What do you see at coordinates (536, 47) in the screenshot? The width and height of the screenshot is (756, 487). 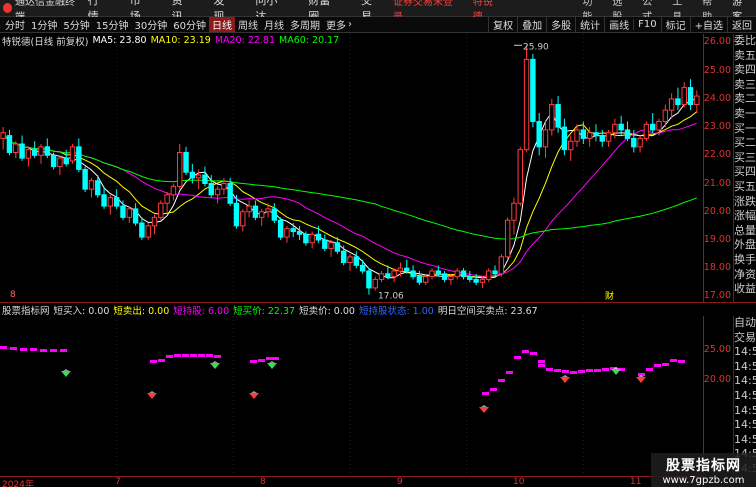 I see `high-label: 25.90` at bounding box center [536, 47].